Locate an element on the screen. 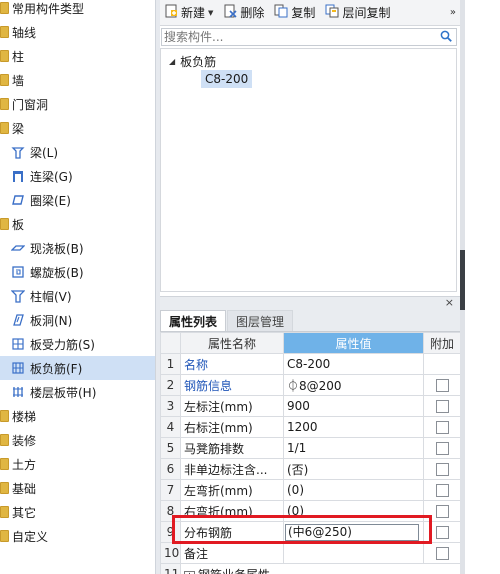  component-item: C8-200 is located at coordinates (227, 79).